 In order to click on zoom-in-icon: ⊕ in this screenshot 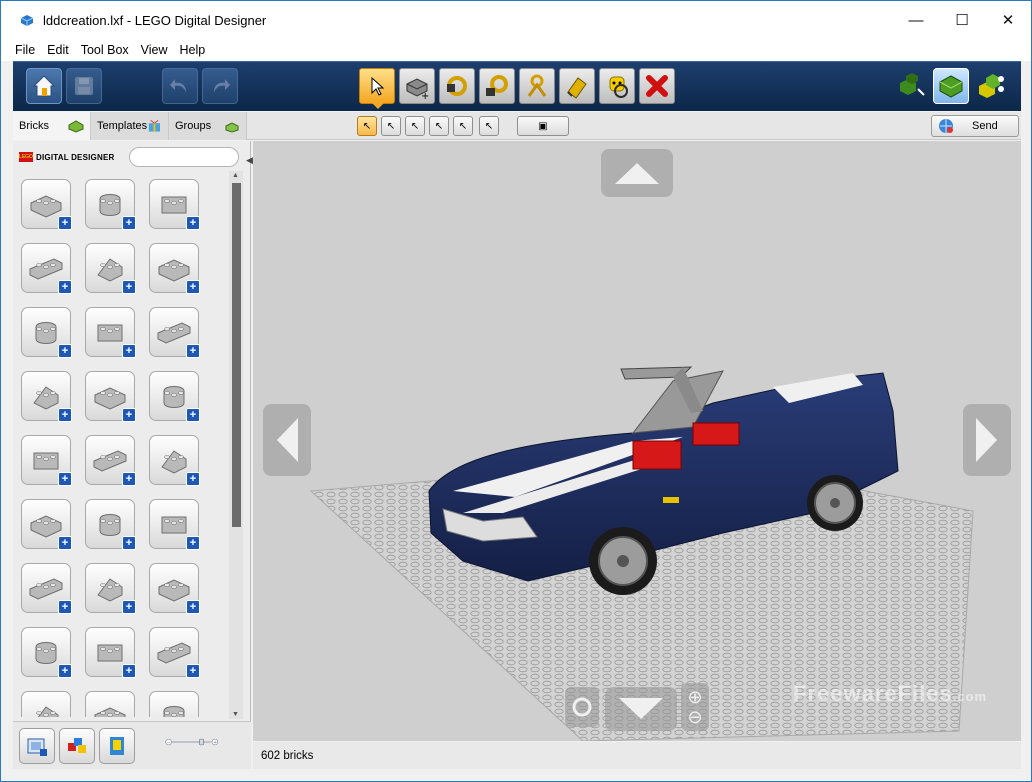, I will do `click(694, 697)`.